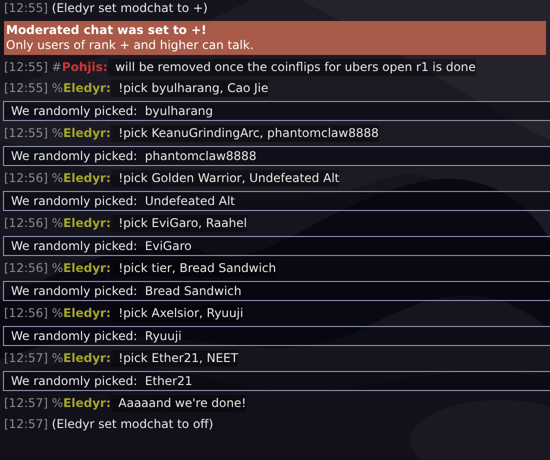  I want to click on rank-symbol: #, so click(56, 67).